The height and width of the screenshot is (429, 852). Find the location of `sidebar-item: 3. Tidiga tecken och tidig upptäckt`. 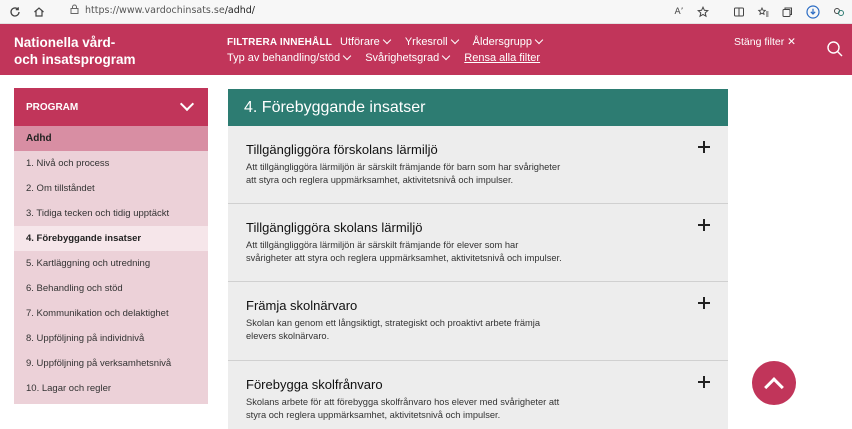

sidebar-item: 3. Tidiga tecken och tidig upptäckt is located at coordinates (111, 213).